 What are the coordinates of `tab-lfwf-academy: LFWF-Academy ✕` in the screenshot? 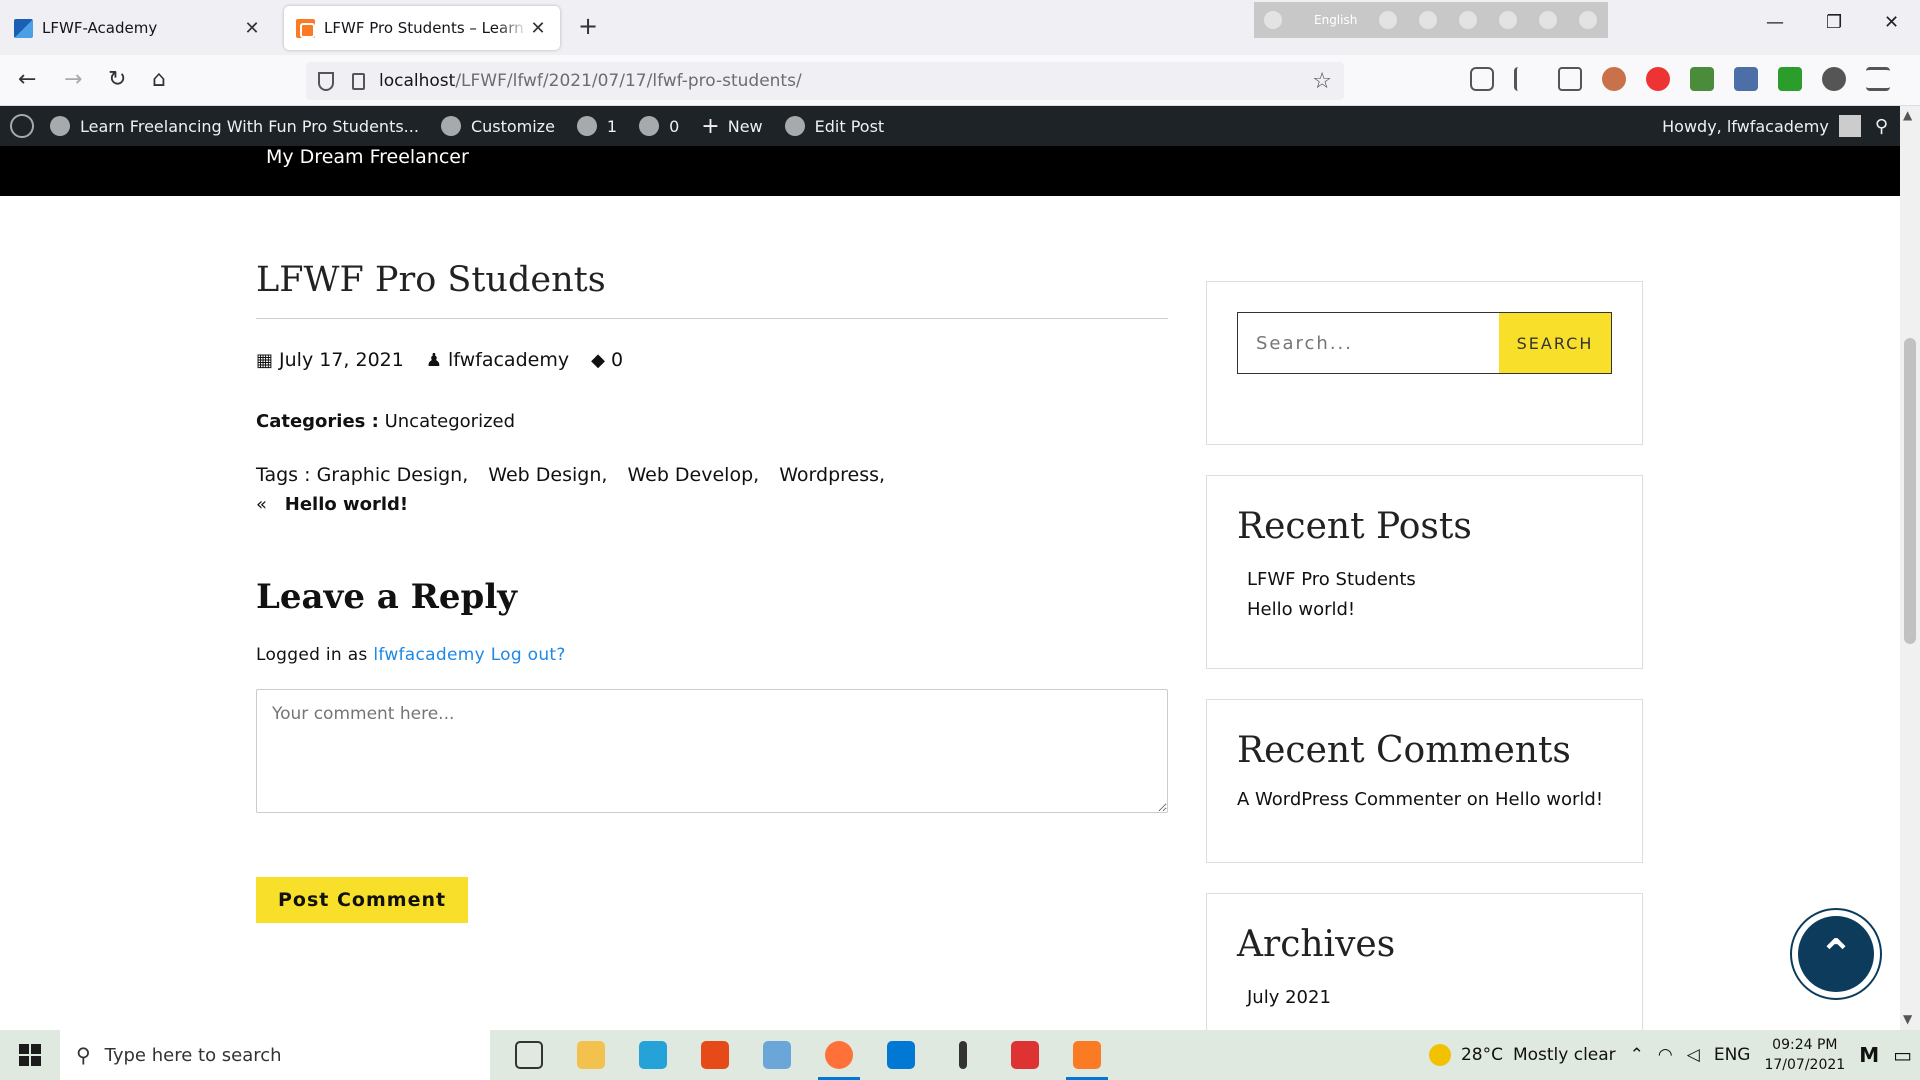 It's located at (138, 28).